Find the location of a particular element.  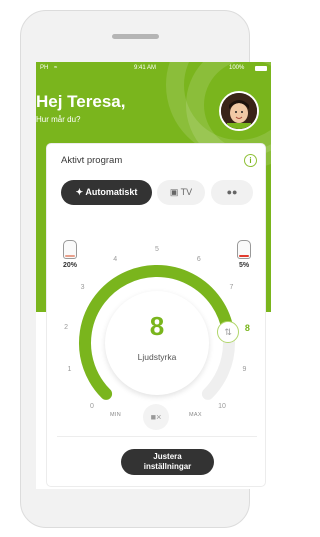

adjust-label-line1: Justera is located at coordinates (167, 456).